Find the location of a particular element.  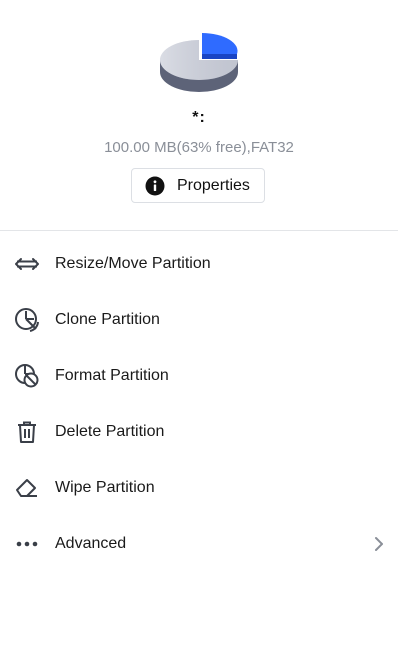

resize-arrows-icon is located at coordinates (27, 264).